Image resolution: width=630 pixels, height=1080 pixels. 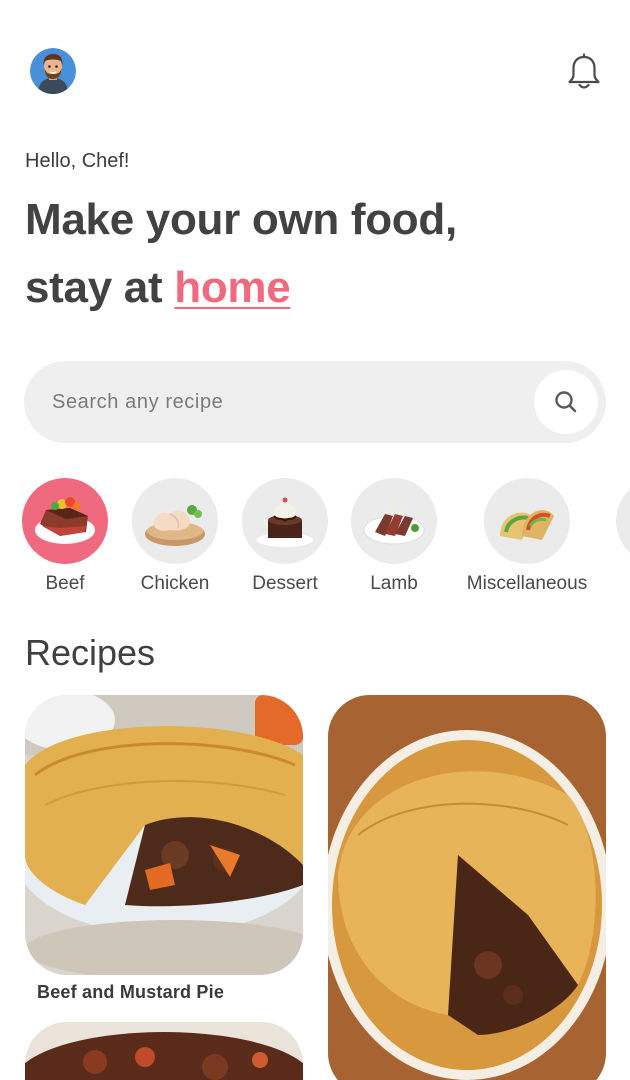 What do you see at coordinates (175, 525) in the screenshot?
I see `chicken-icon` at bounding box center [175, 525].